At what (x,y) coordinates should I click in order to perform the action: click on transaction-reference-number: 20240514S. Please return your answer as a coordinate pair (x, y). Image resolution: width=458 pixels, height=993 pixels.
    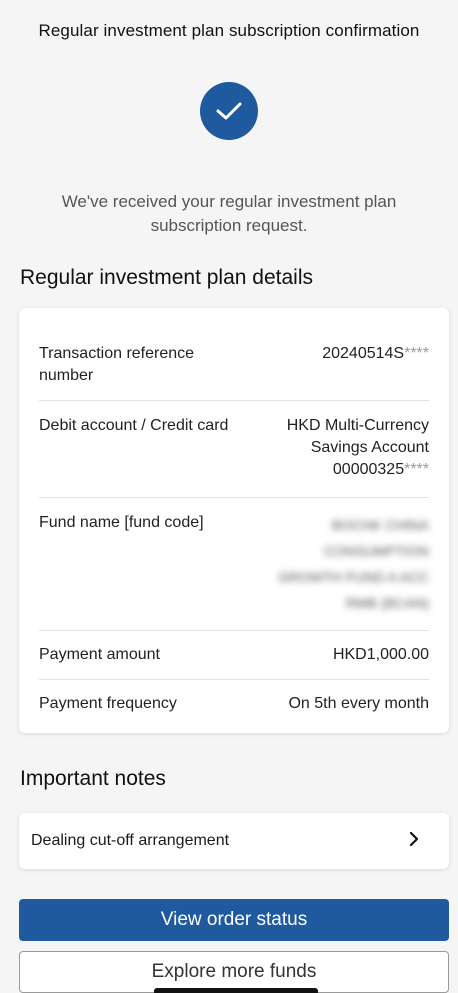
    Looking at the image, I should click on (363, 353).